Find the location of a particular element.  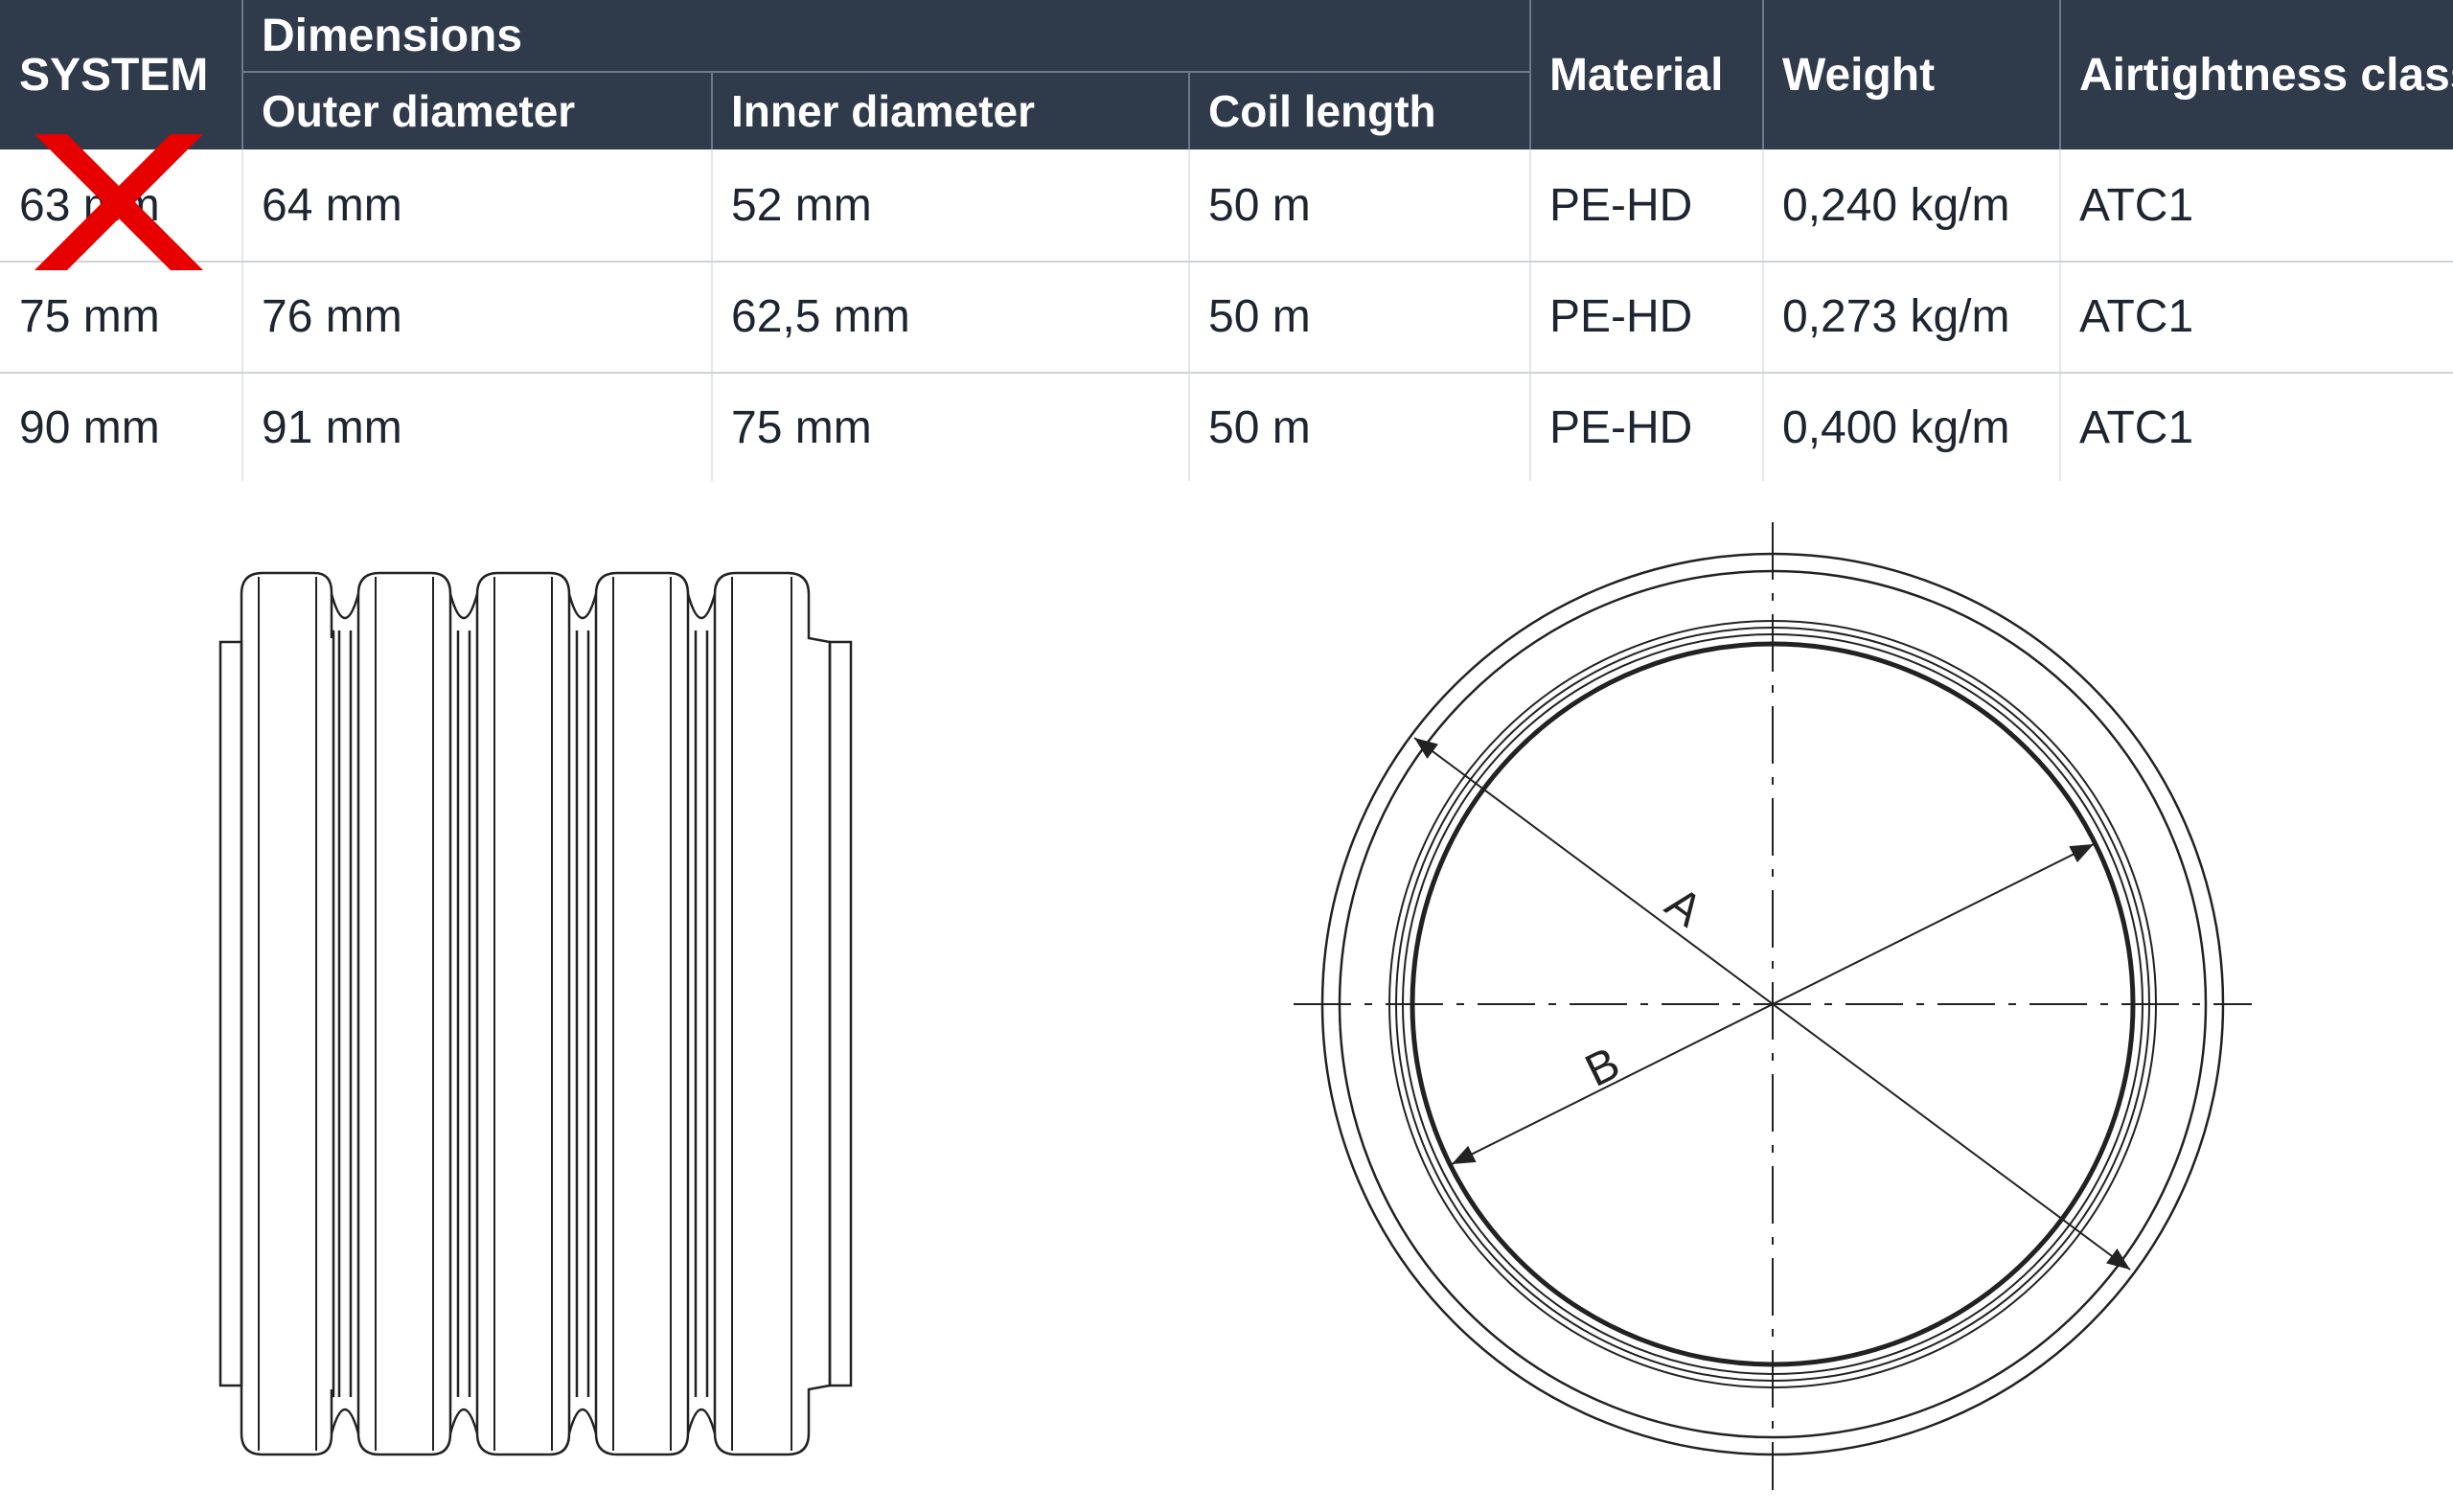

cell-weight: 0,273 kg/m is located at coordinates (1896, 316).